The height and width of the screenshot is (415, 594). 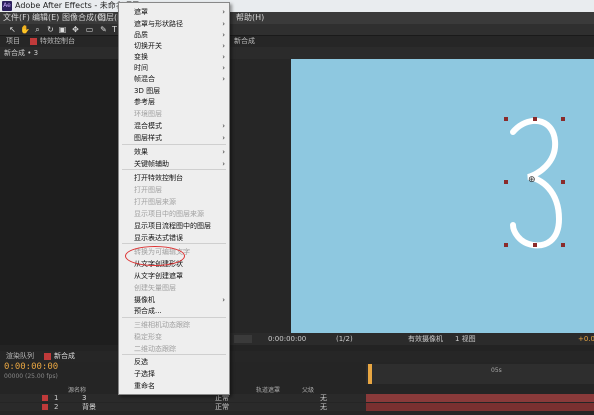 I want to click on context-menu-item: 子选择, so click(x=144, y=374).